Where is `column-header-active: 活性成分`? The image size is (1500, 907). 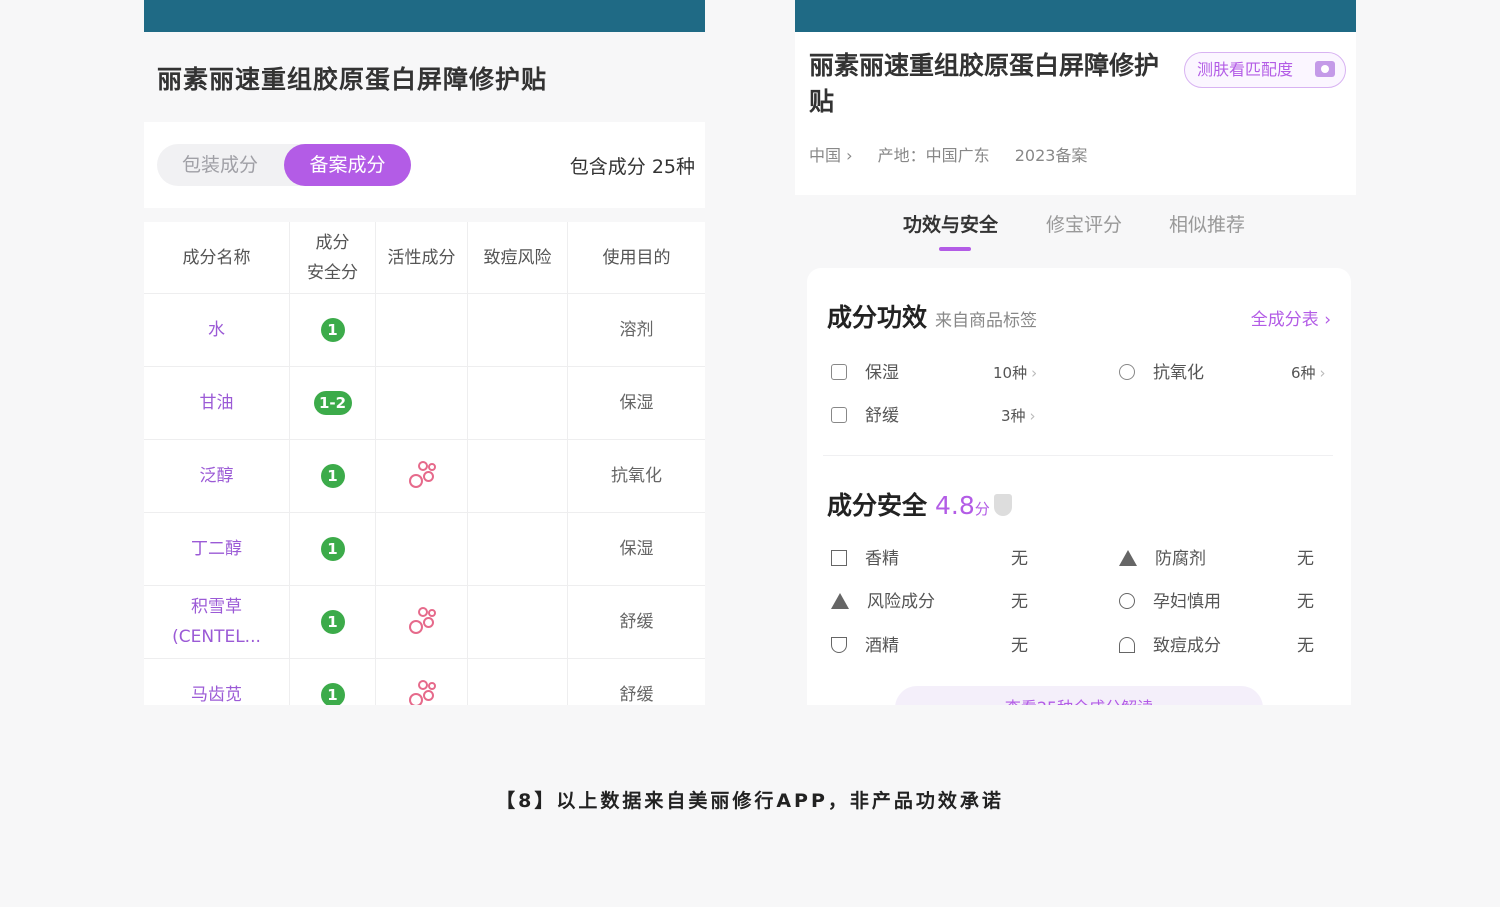
column-header-active: 活性成分 is located at coordinates (422, 257).